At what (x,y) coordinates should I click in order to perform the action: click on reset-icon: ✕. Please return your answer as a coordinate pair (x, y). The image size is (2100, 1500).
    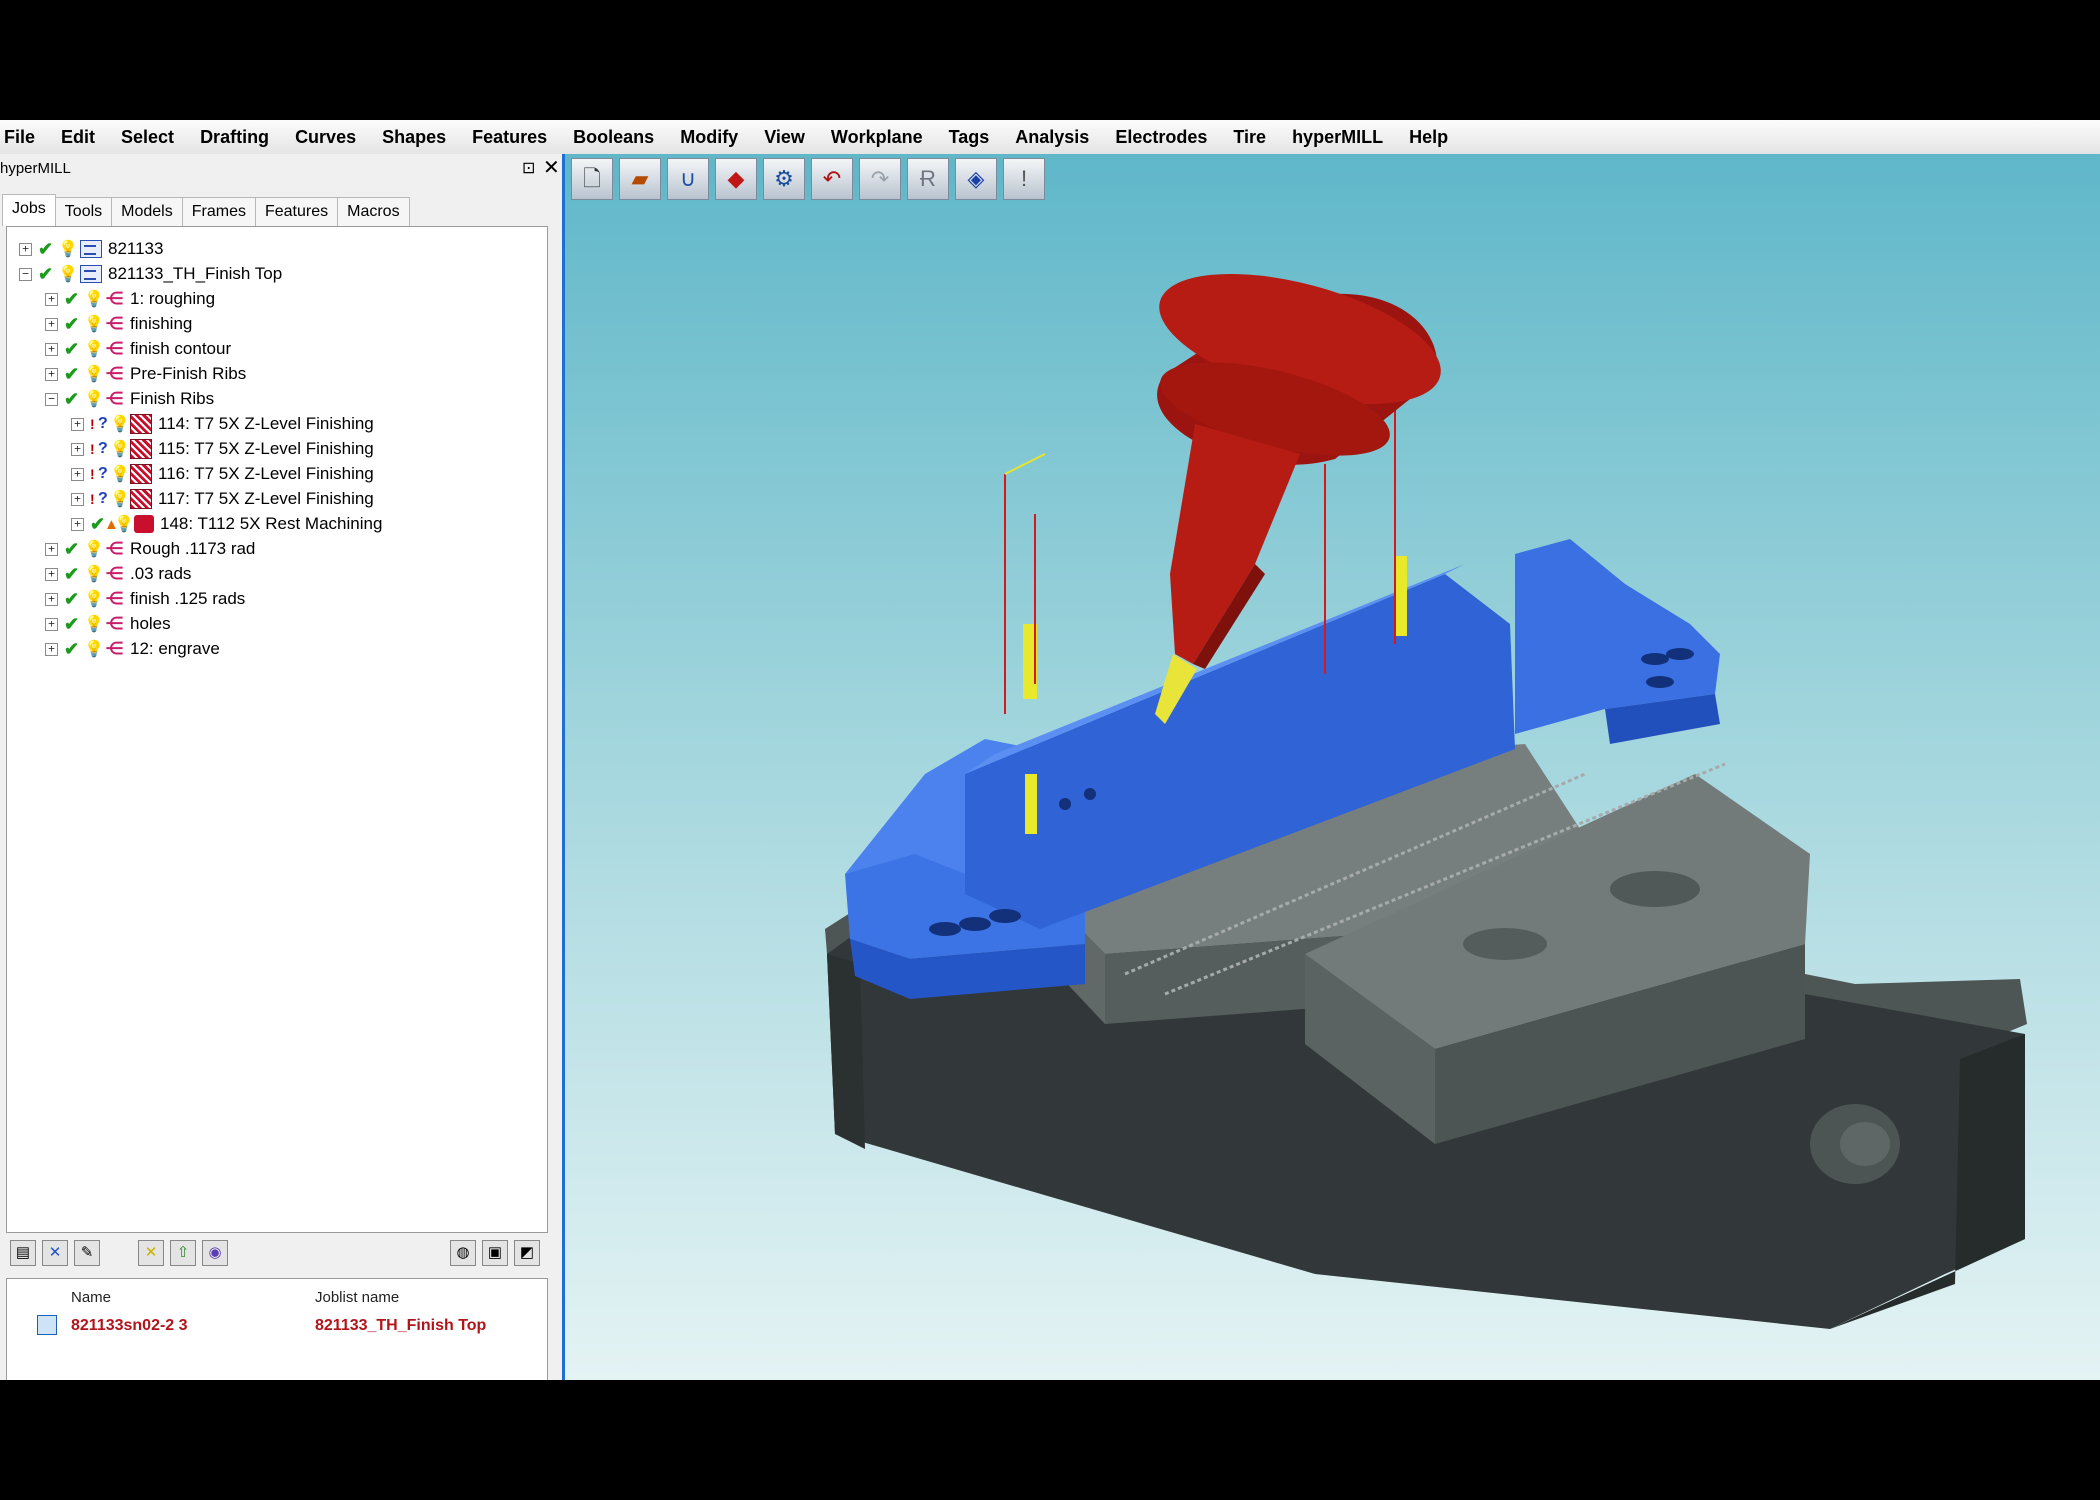
    Looking at the image, I should click on (151, 1253).